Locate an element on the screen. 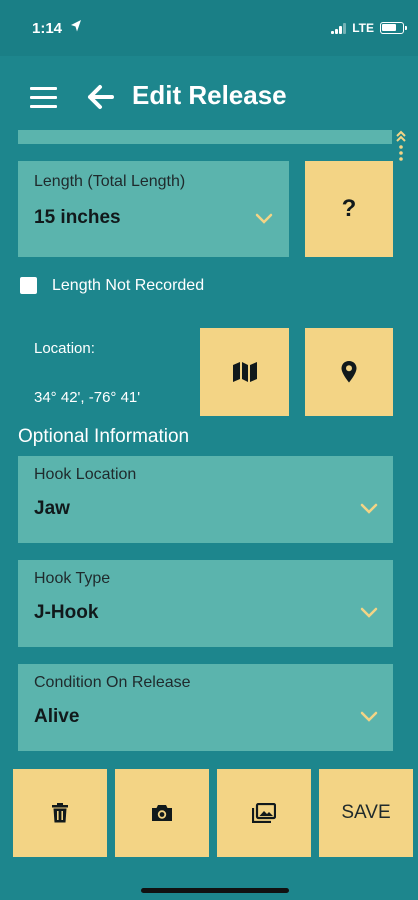 The image size is (418, 900). length-value: 15 inches is located at coordinates (77, 217).